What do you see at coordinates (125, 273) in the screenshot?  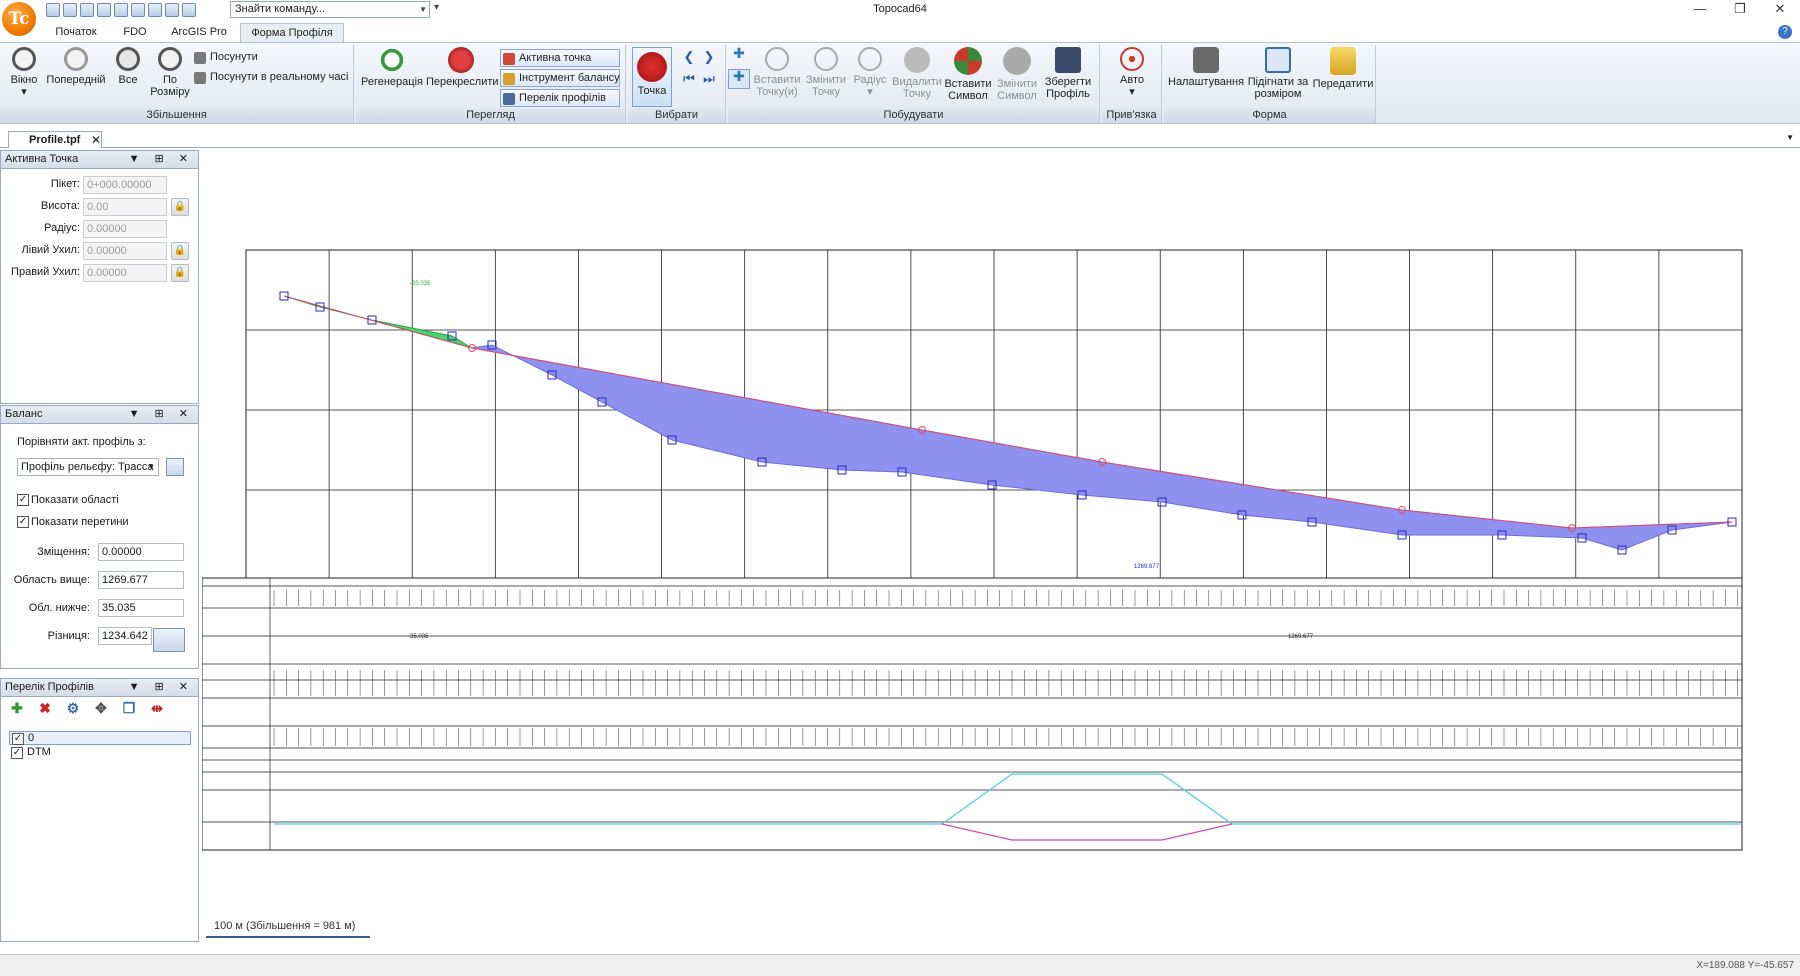 I see `right-slope-input: 0.00000` at bounding box center [125, 273].